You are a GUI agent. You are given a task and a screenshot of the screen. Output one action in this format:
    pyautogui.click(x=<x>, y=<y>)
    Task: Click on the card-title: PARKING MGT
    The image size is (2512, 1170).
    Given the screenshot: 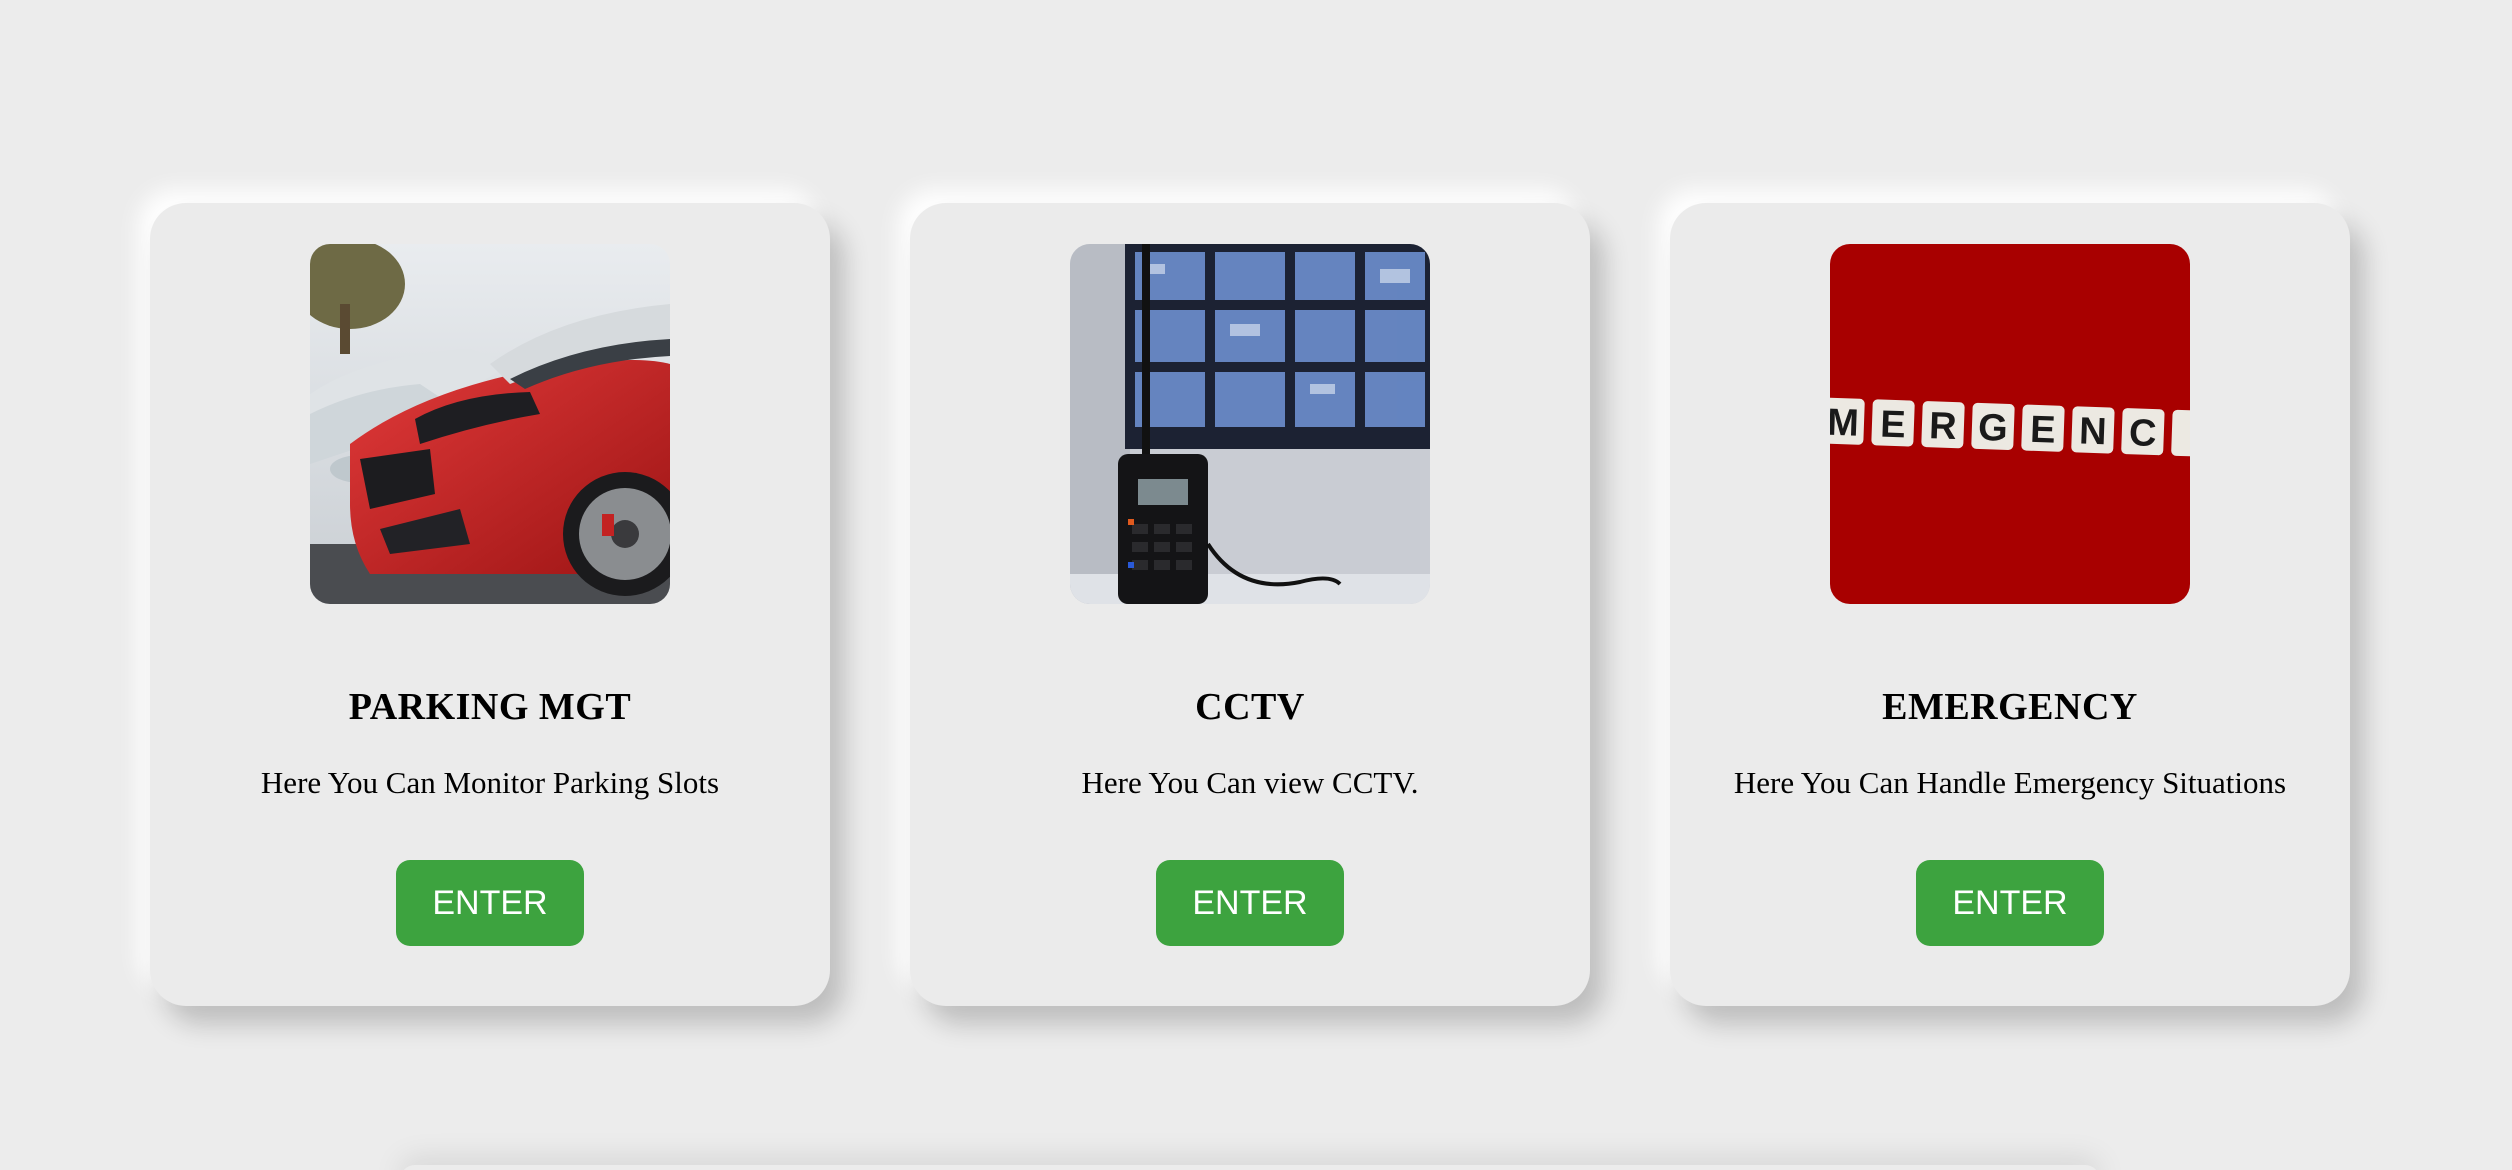 What is the action you would take?
    pyautogui.click(x=490, y=707)
    